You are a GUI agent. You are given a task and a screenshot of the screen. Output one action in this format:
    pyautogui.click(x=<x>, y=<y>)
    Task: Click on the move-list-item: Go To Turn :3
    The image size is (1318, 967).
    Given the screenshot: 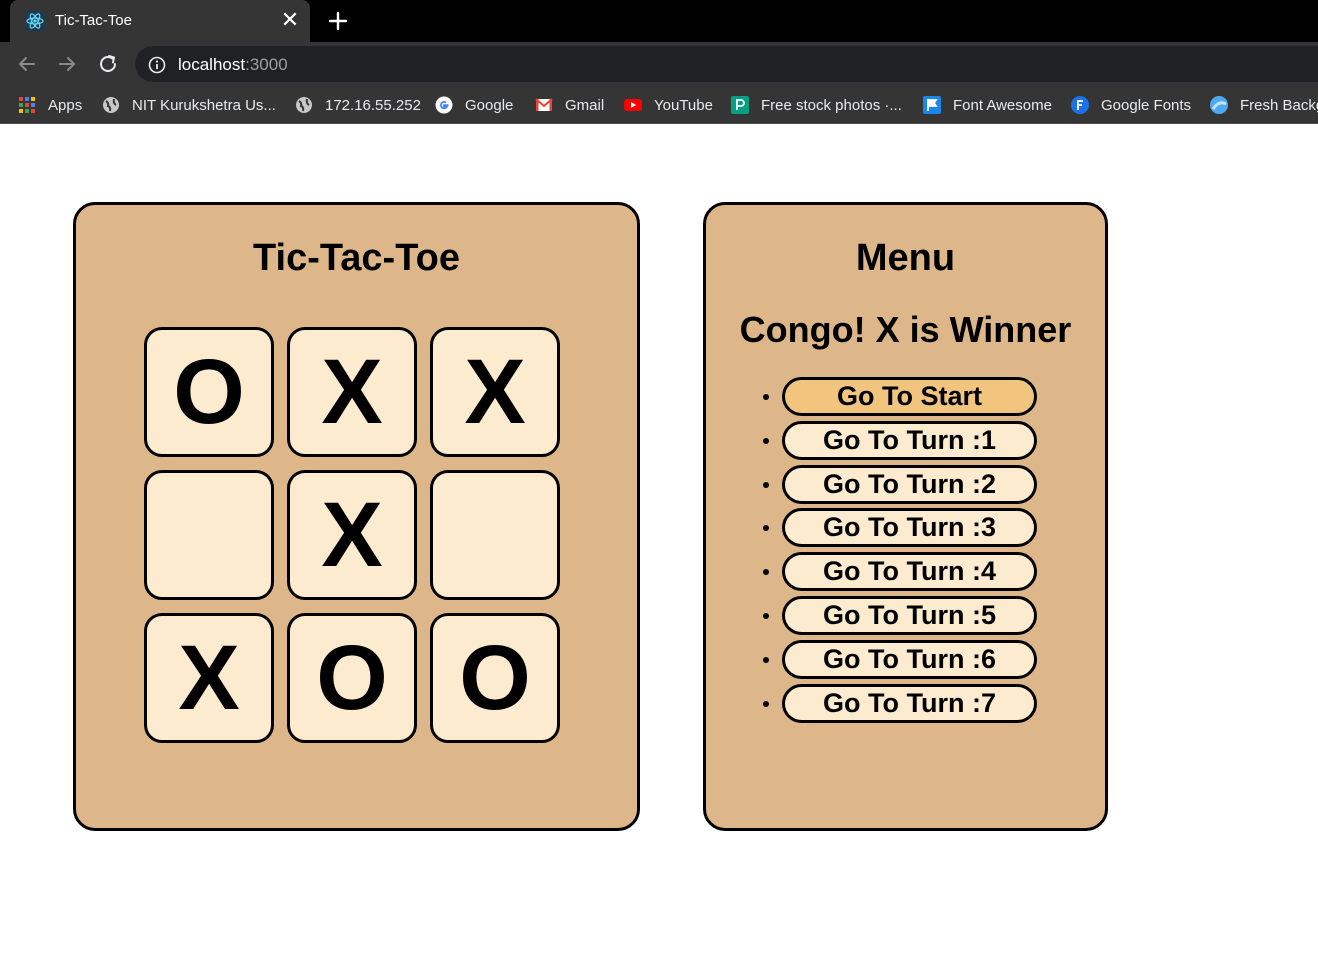 What is the action you would take?
    pyautogui.click(x=916, y=530)
    